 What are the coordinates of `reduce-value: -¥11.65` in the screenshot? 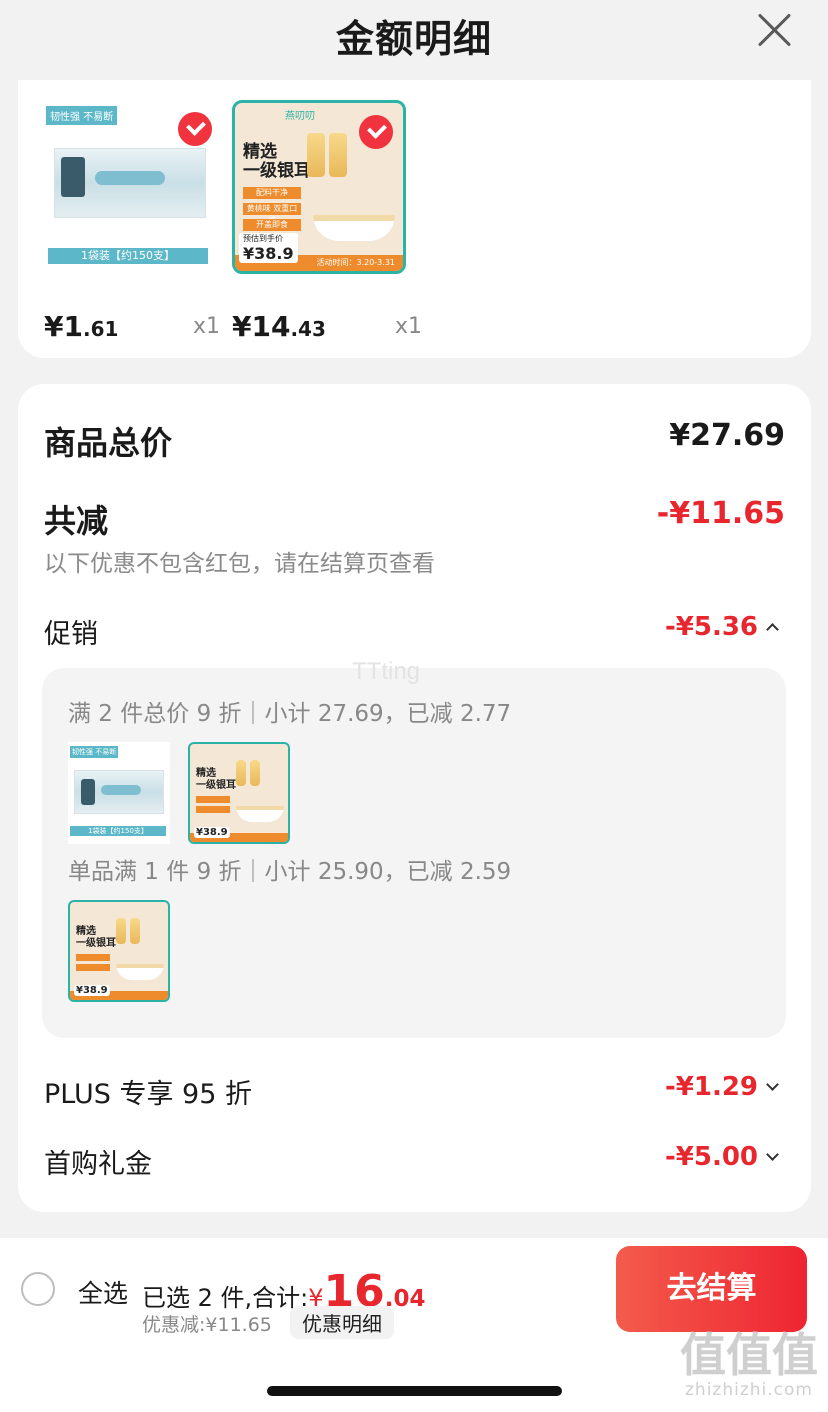 It's located at (720, 513).